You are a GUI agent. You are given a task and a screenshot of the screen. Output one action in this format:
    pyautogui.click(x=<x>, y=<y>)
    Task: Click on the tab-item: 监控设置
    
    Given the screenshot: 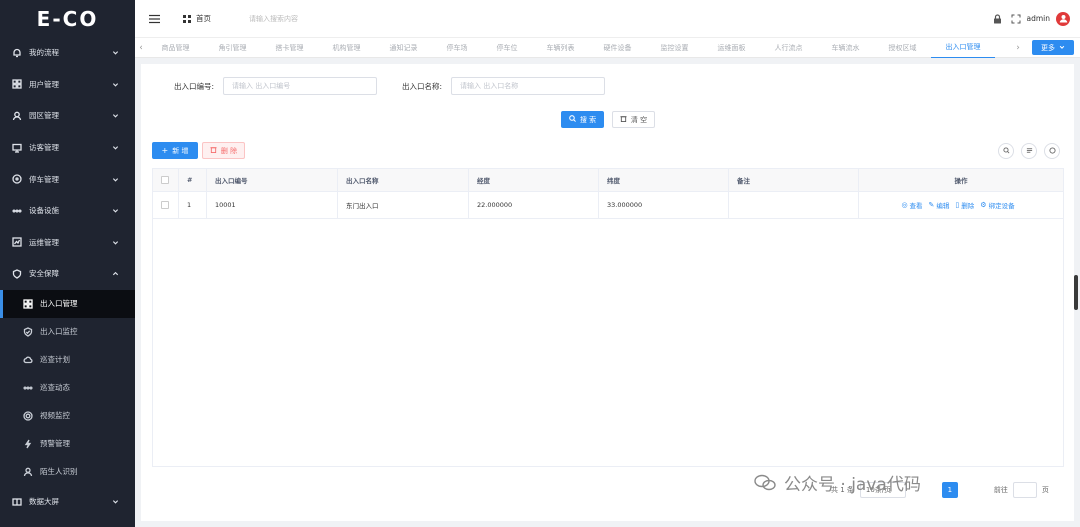 What is the action you would take?
    pyautogui.click(x=674, y=47)
    